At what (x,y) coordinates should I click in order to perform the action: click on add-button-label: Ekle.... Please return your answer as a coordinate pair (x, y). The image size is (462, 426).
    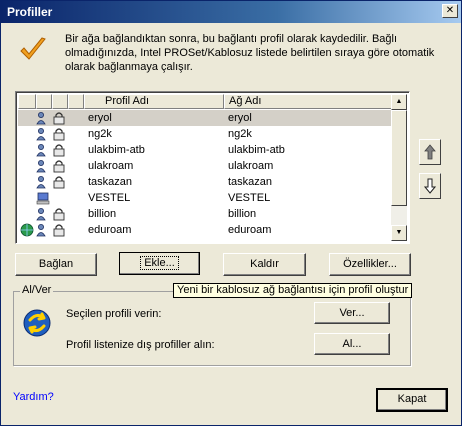
    Looking at the image, I should click on (159, 263).